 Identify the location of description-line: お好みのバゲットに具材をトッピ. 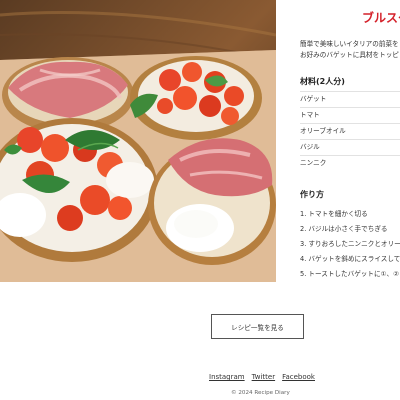
(349, 54).